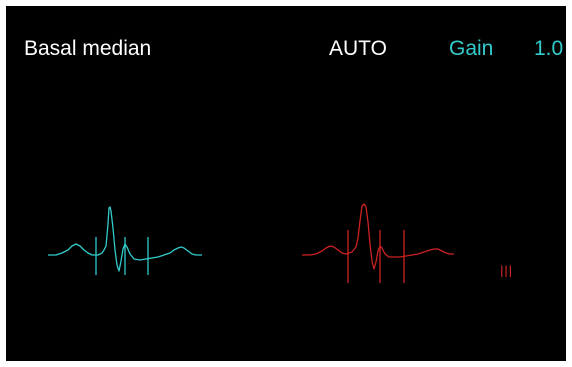  I want to click on right-waveform, so click(378, 236).